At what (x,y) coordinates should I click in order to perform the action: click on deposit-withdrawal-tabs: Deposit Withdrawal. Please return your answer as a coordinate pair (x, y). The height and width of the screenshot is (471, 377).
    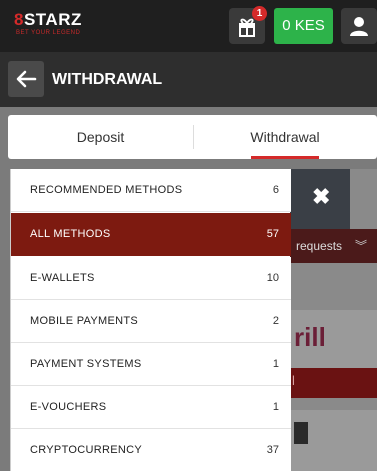
    Looking at the image, I should click on (192, 137).